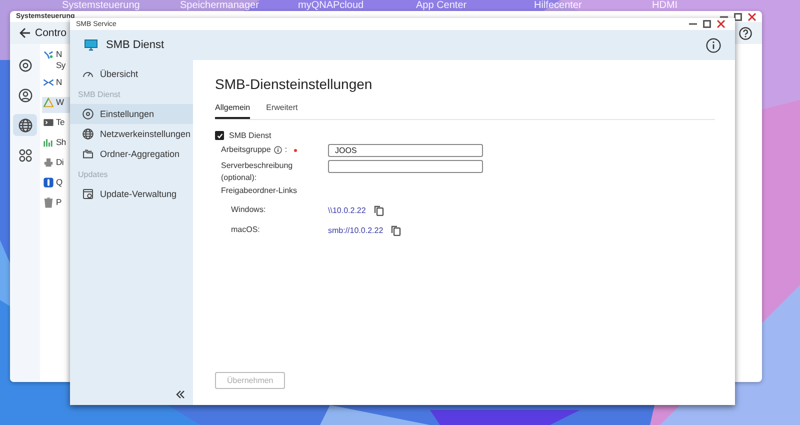 Image resolution: width=800 pixels, height=425 pixels. What do you see at coordinates (294, 84) in the screenshot?
I see `page-heading: SMB-Diensteinstellungen` at bounding box center [294, 84].